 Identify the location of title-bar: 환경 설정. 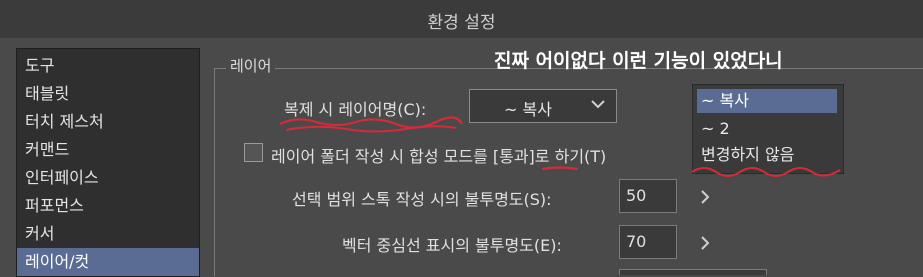
(461, 19).